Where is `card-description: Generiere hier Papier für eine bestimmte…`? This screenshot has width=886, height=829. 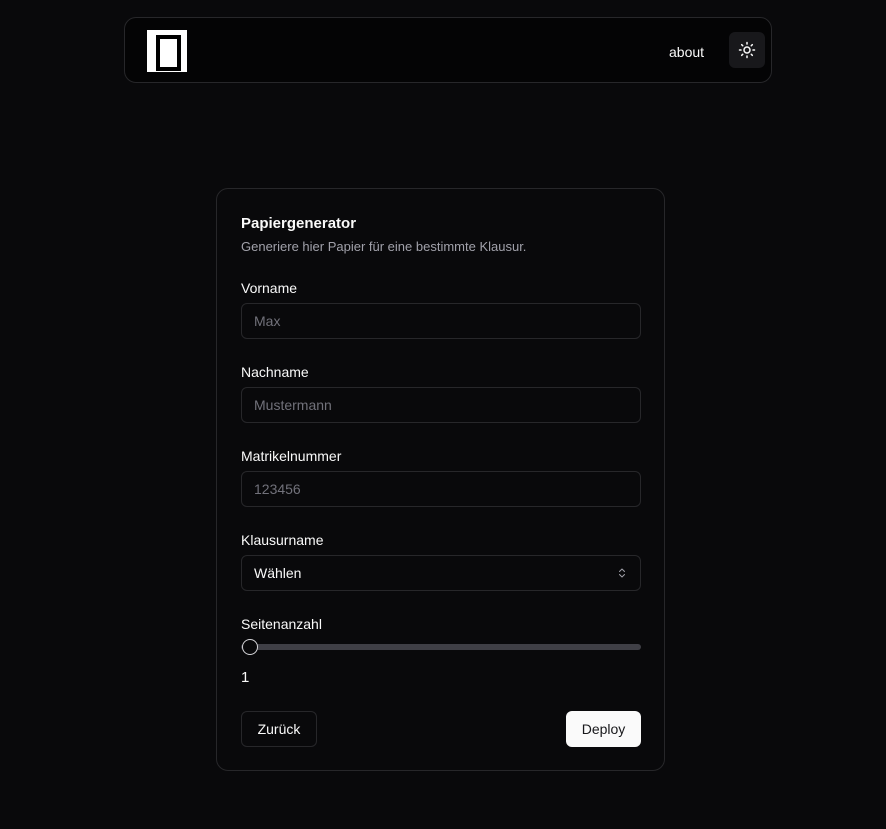
card-description: Generiere hier Papier für eine bestimmte… is located at coordinates (384, 246).